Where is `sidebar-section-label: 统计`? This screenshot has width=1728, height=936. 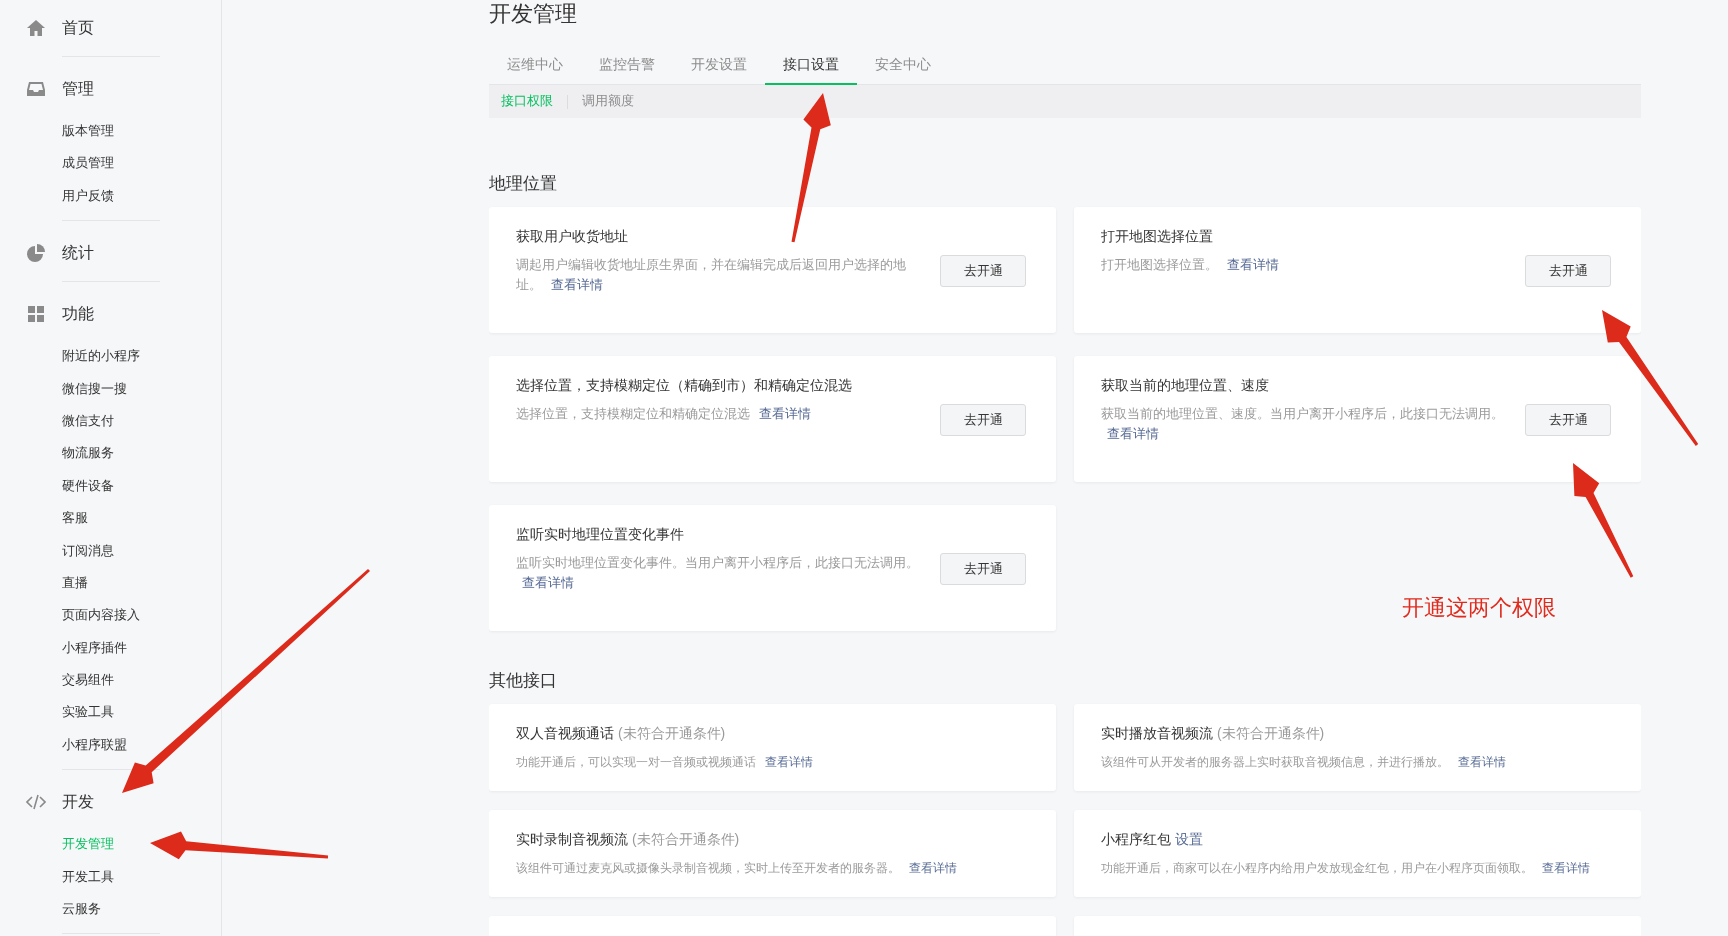
sidebar-section-label: 统计 is located at coordinates (78, 253).